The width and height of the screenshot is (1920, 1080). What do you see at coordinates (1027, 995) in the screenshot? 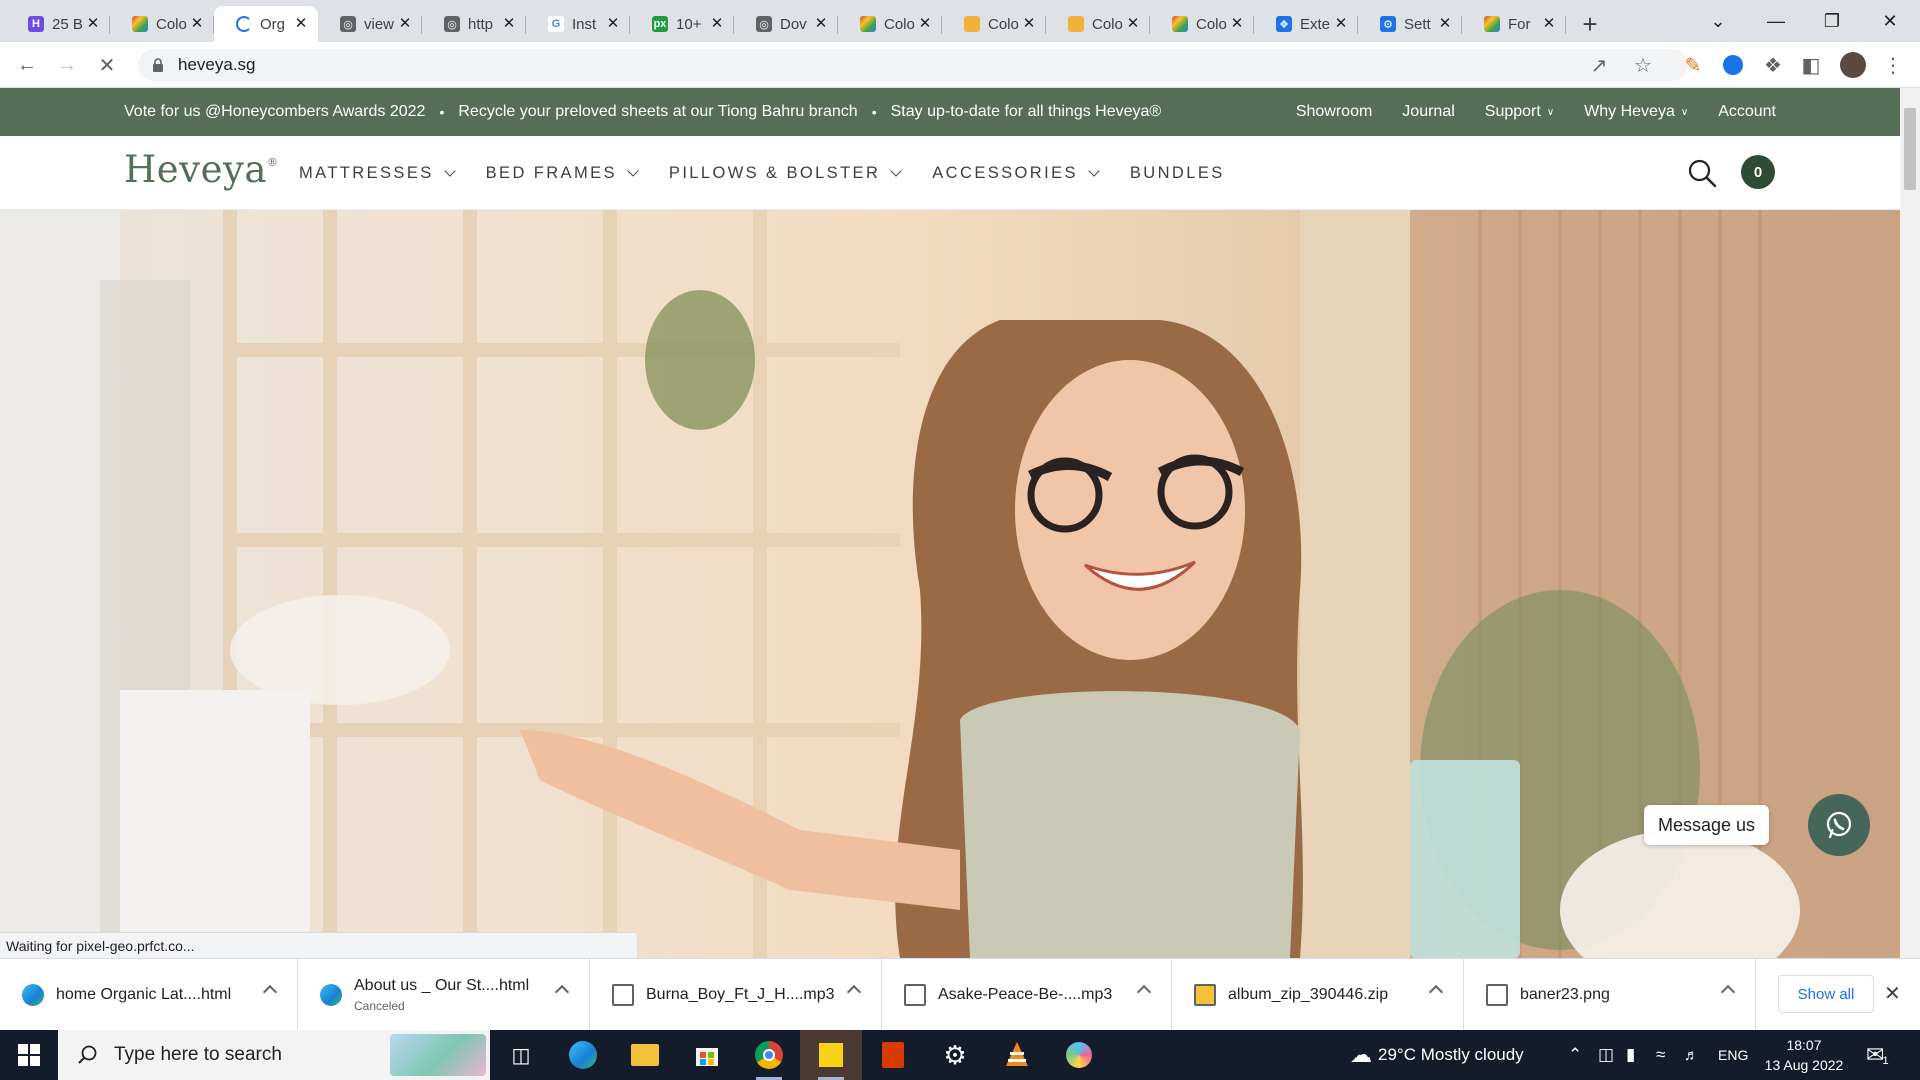
I see `download-item: Asake-Peace-Be-....mp3` at bounding box center [1027, 995].